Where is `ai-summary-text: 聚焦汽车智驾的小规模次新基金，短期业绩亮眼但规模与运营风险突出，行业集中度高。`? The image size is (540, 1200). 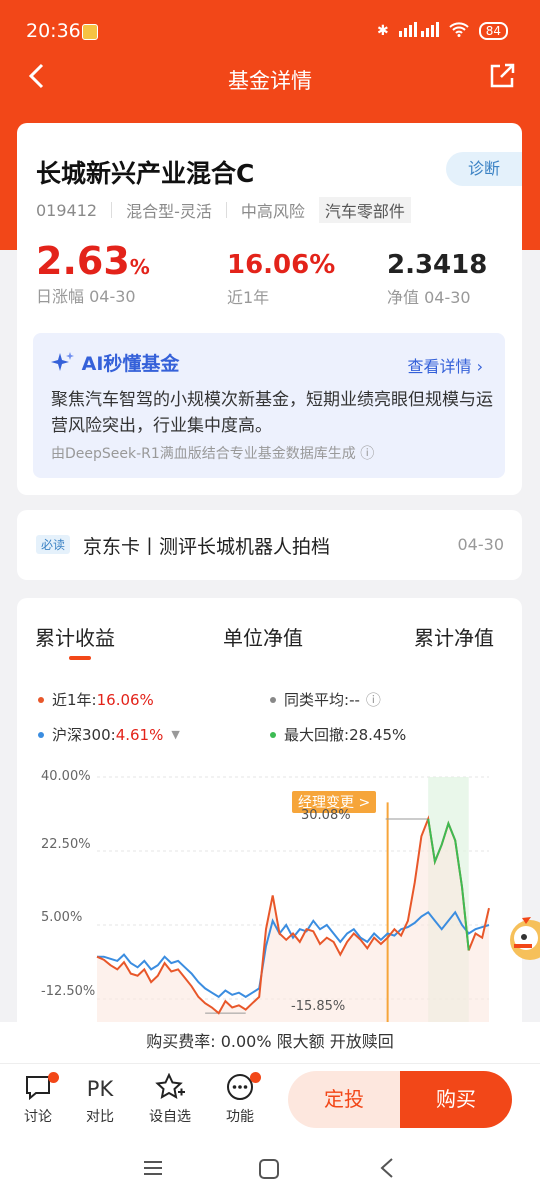
ai-summary-text: 聚焦汽车智驾的小规模次新基金，短期业绩亮眼但规模与运营风险突出，行业集中度高。 is located at coordinates (272, 413).